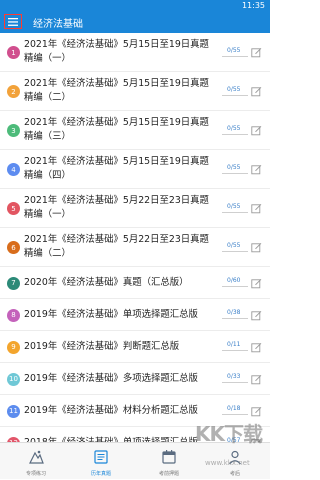  I want to click on progress-count: 0/18, so click(234, 408).